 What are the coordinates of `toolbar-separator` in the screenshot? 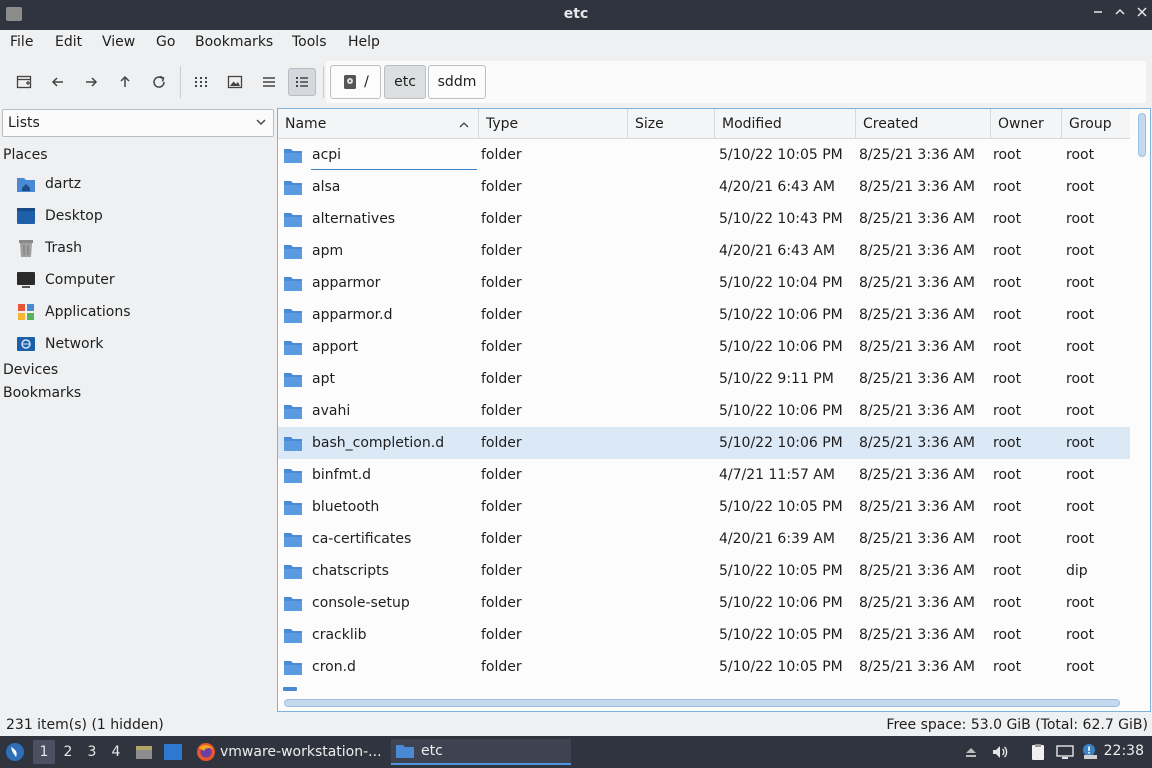 It's located at (323, 82).